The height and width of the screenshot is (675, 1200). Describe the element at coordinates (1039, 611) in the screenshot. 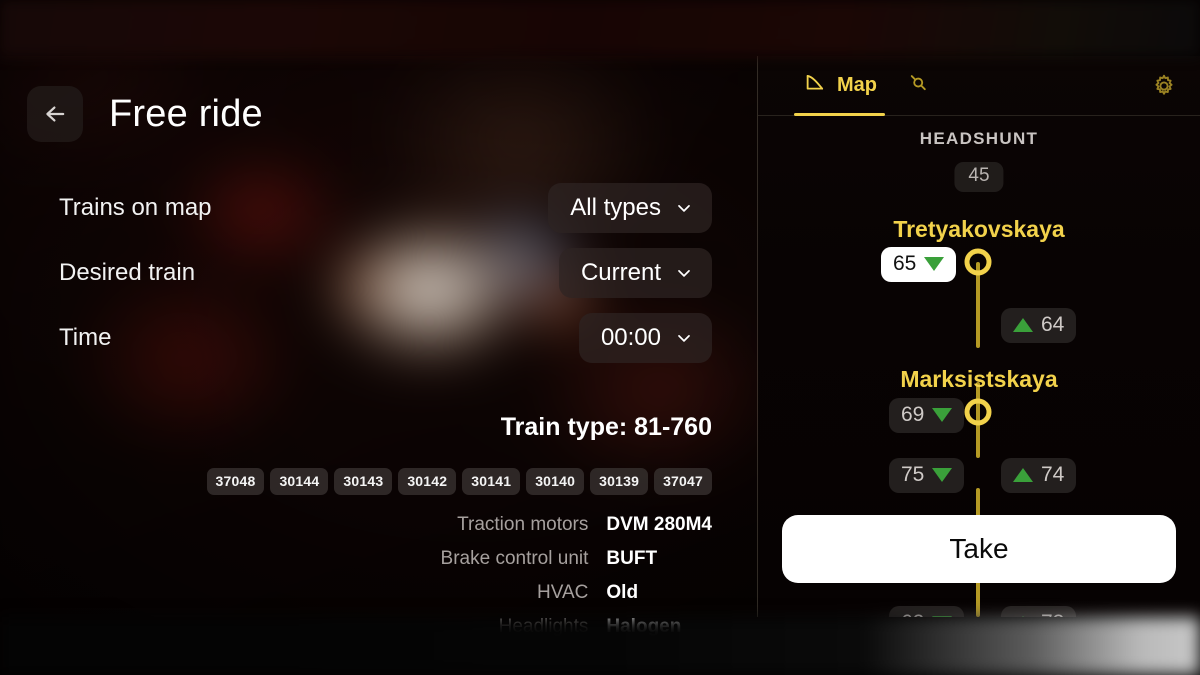

I see `speed-badge-73: 73` at that location.